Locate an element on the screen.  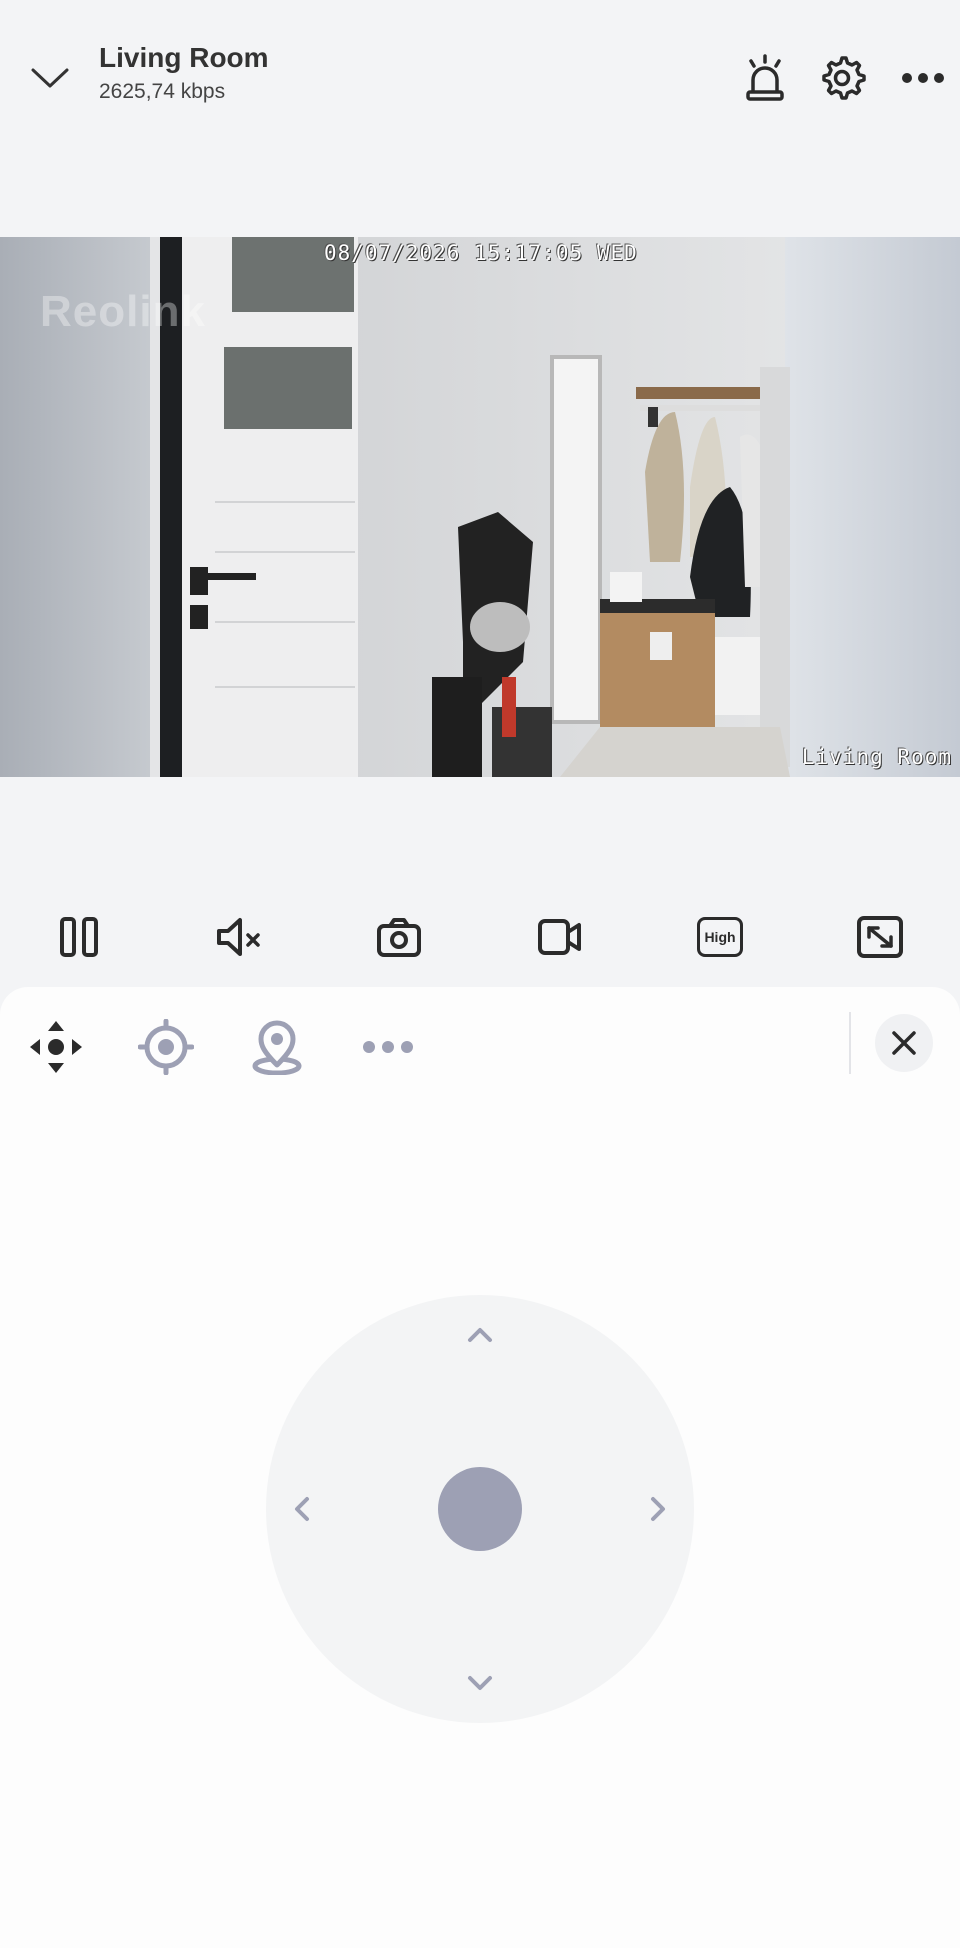
back-button is located at coordinates (50, 78).